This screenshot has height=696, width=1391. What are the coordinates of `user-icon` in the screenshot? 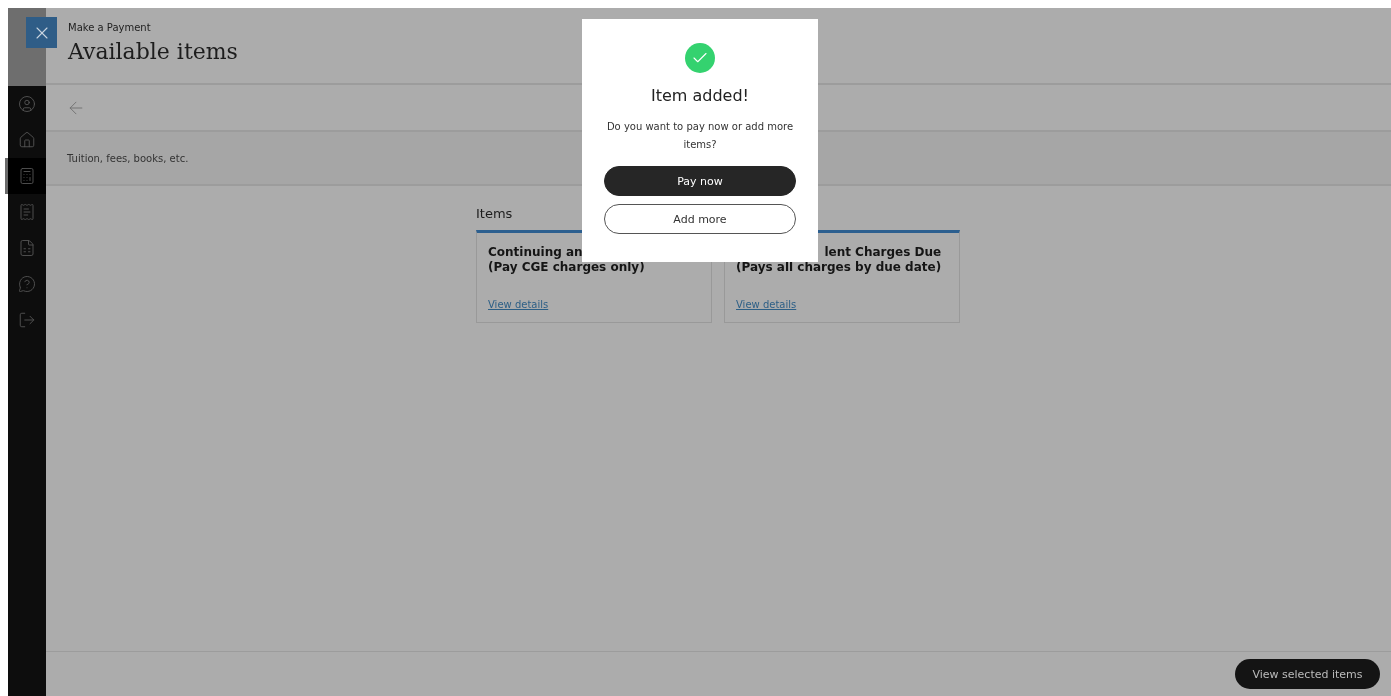 It's located at (27, 104).